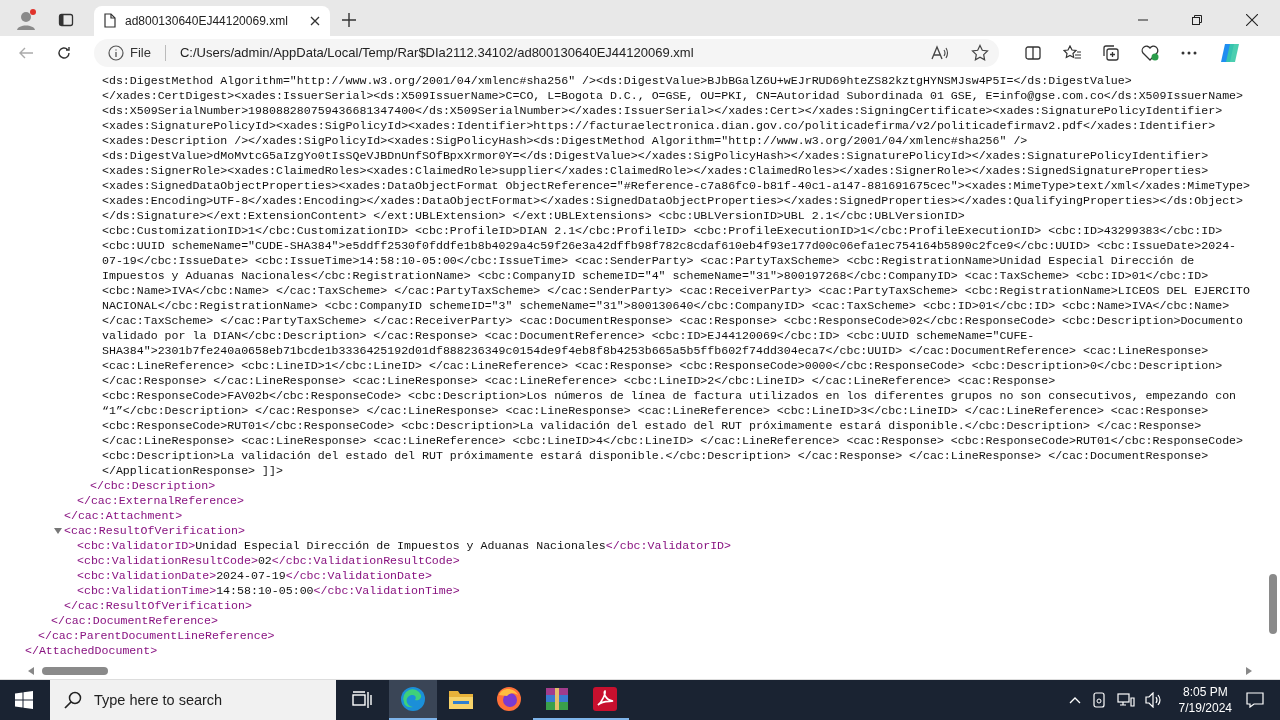  I want to click on code-line: </cac:LineResponse> <cac:LineResponse> <cac:LineReference> <cbc:LineID>4</cbc:LineID> </cac:LineReference> <cac:Response> <cbc:ResponseCode>RUT01</cbc:ResponseCode>, so click(672, 440).